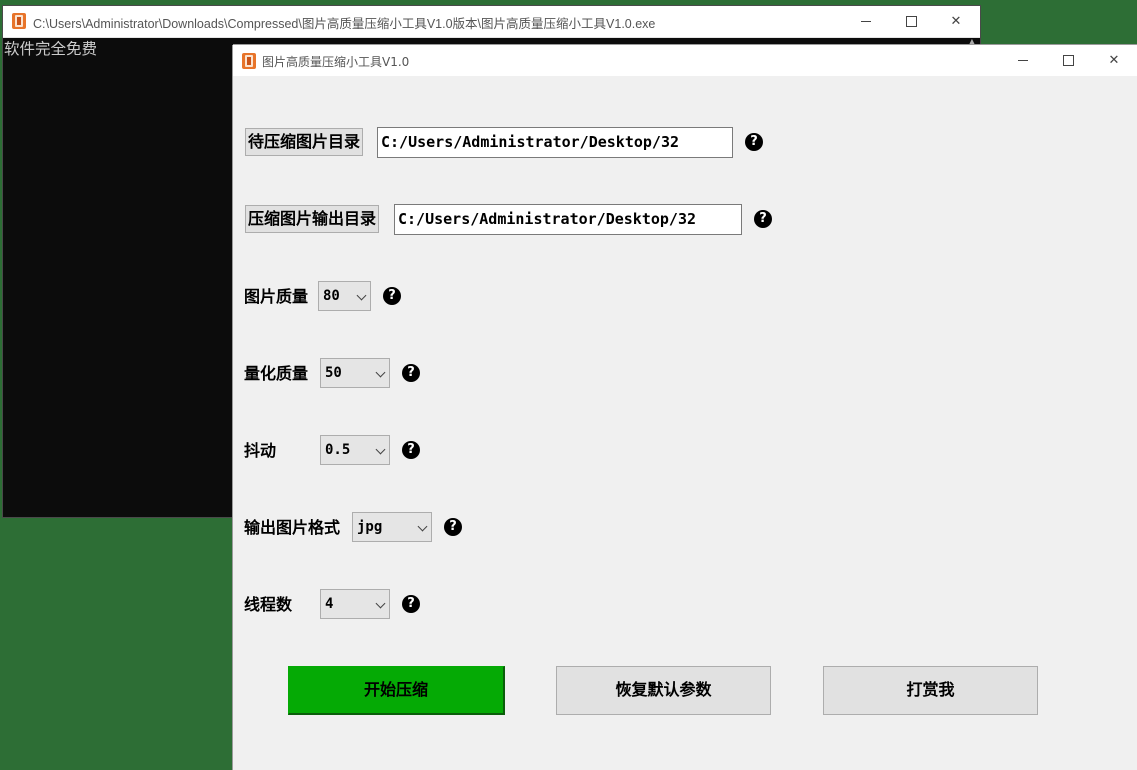 The height and width of the screenshot is (770, 1137). Describe the element at coordinates (51, 49) in the screenshot. I see `console-output-line: 软件完全免费` at that location.